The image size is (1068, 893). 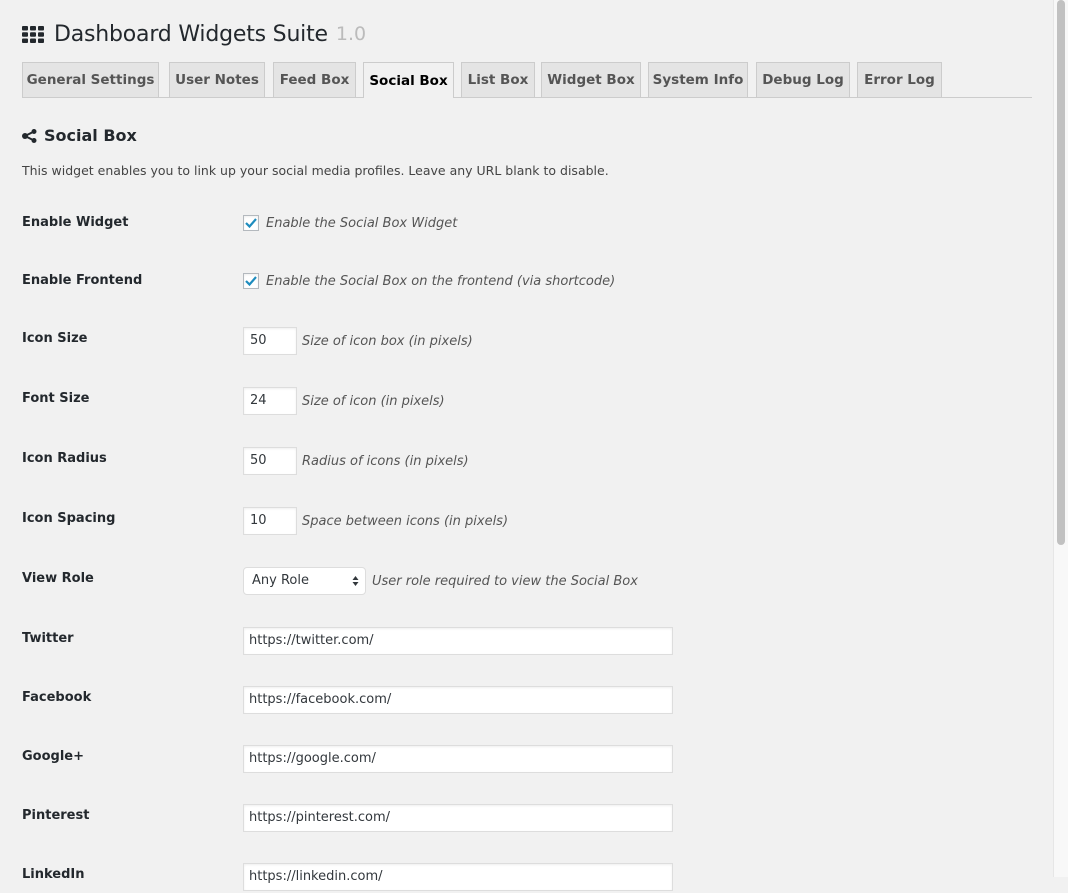 What do you see at coordinates (899, 79) in the screenshot?
I see `tab-error-log: Error Log` at bounding box center [899, 79].